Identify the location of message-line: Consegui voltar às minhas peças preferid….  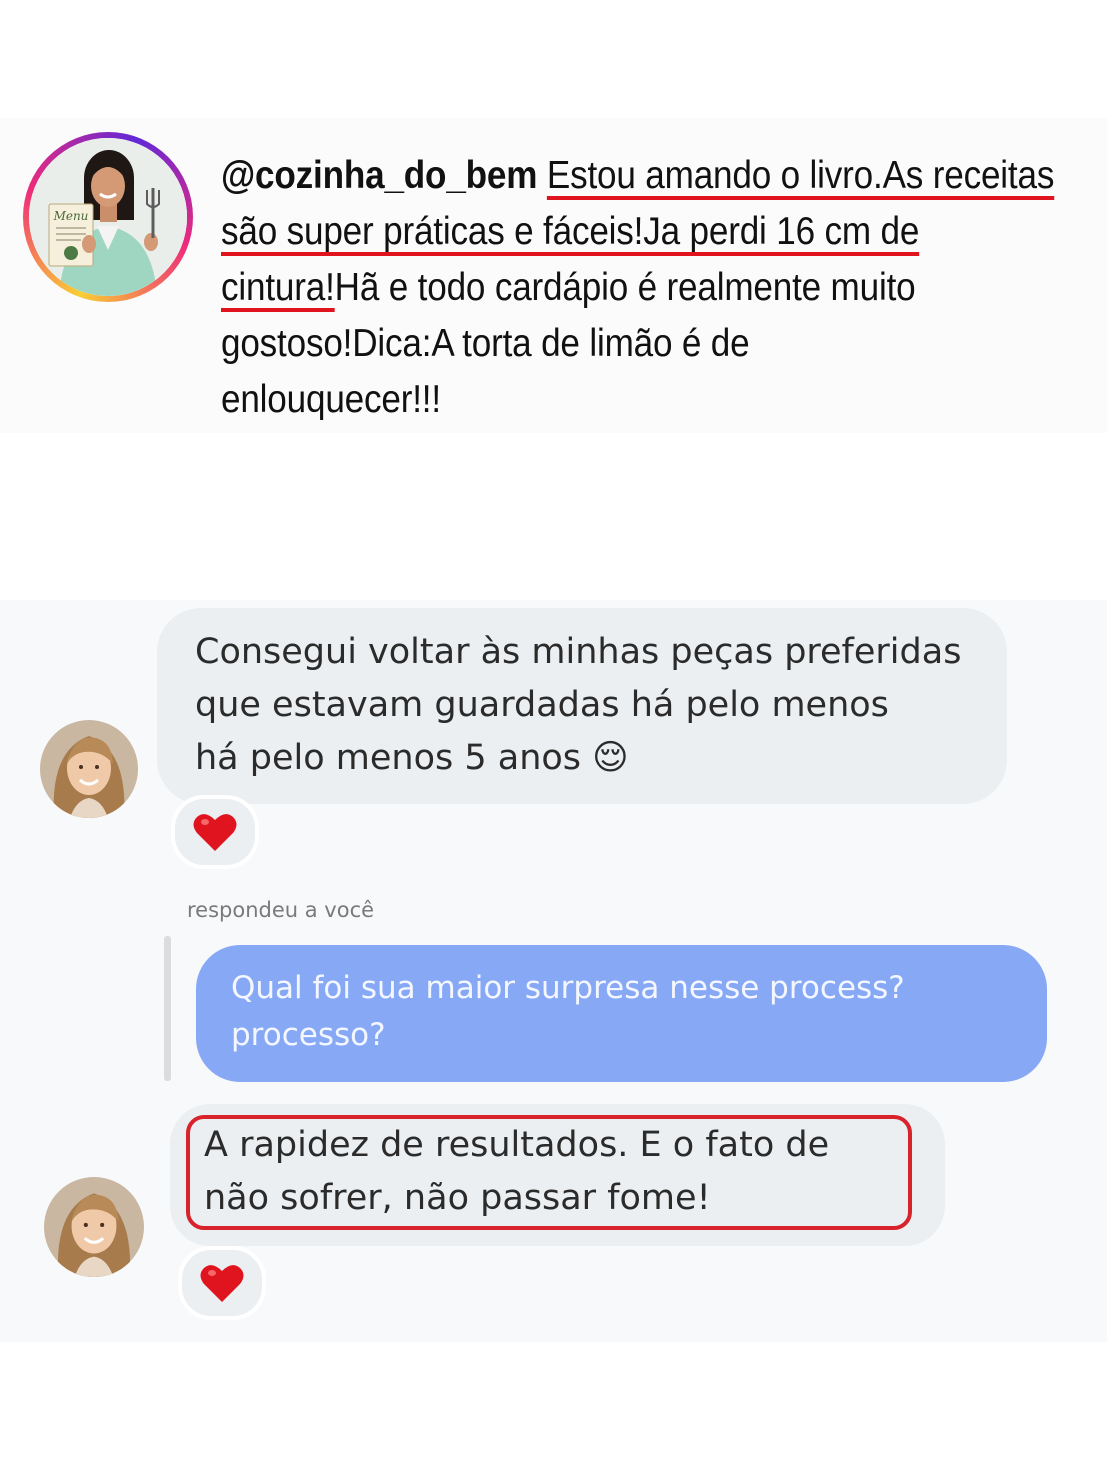
(578, 652).